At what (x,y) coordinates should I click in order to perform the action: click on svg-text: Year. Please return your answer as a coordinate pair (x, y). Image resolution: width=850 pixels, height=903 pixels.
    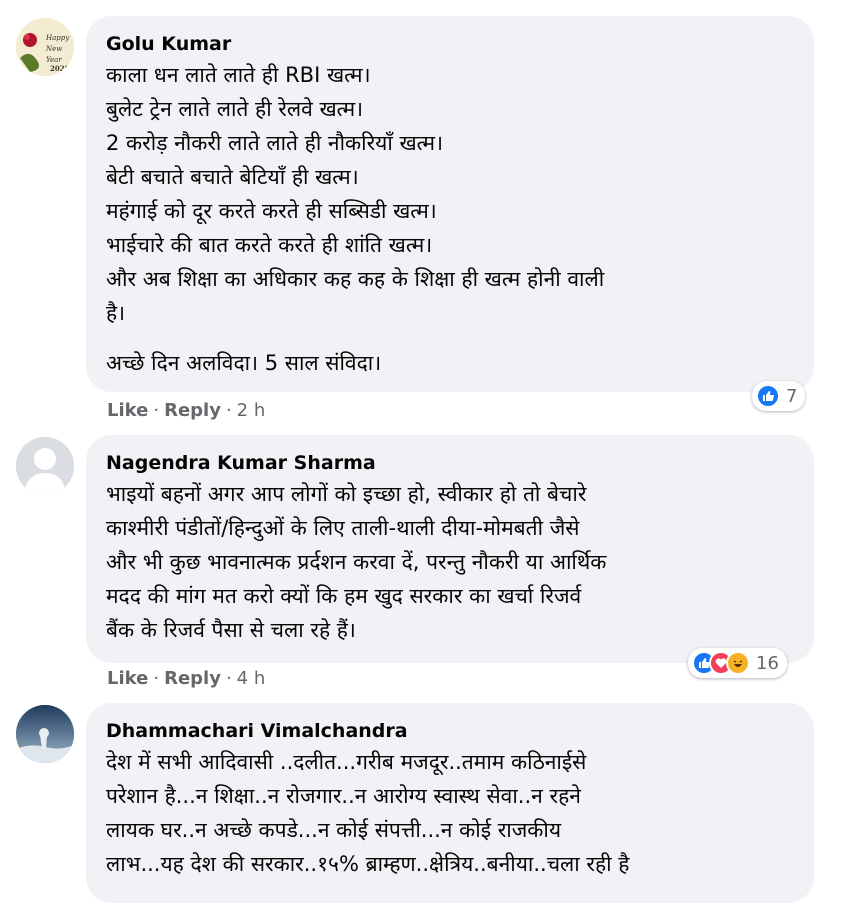
    Looking at the image, I should click on (54, 60).